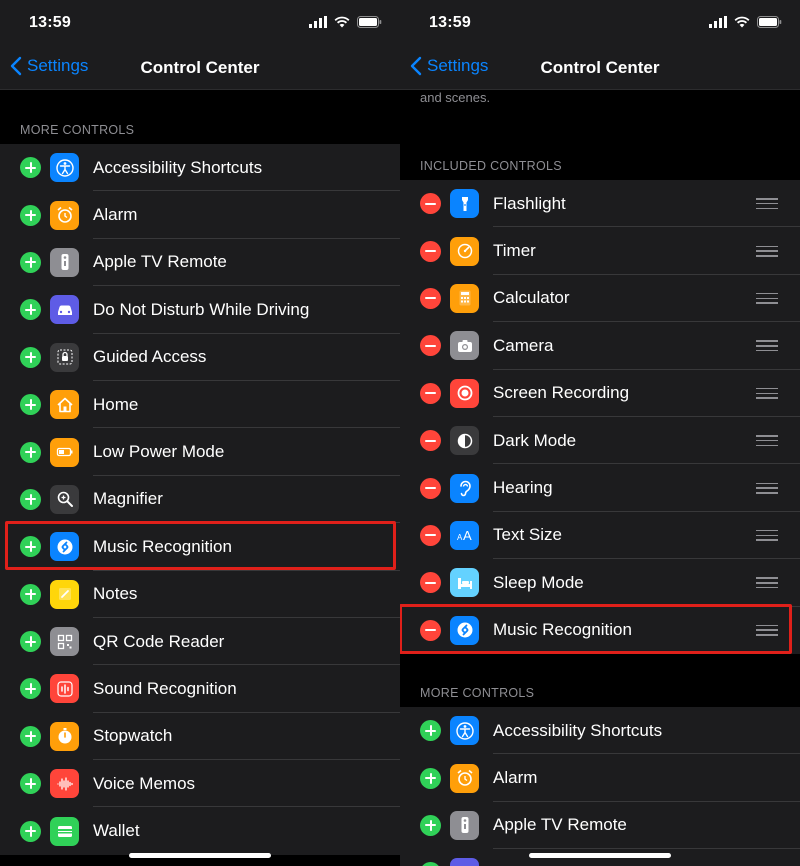 The width and height of the screenshot is (800, 866). Describe the element at coordinates (369, 22) in the screenshot. I see `battery-icon` at that location.